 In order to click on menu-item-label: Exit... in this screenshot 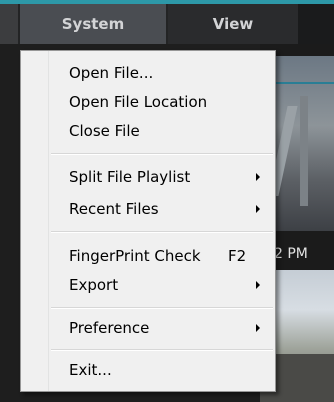, I will do `click(90, 370)`.